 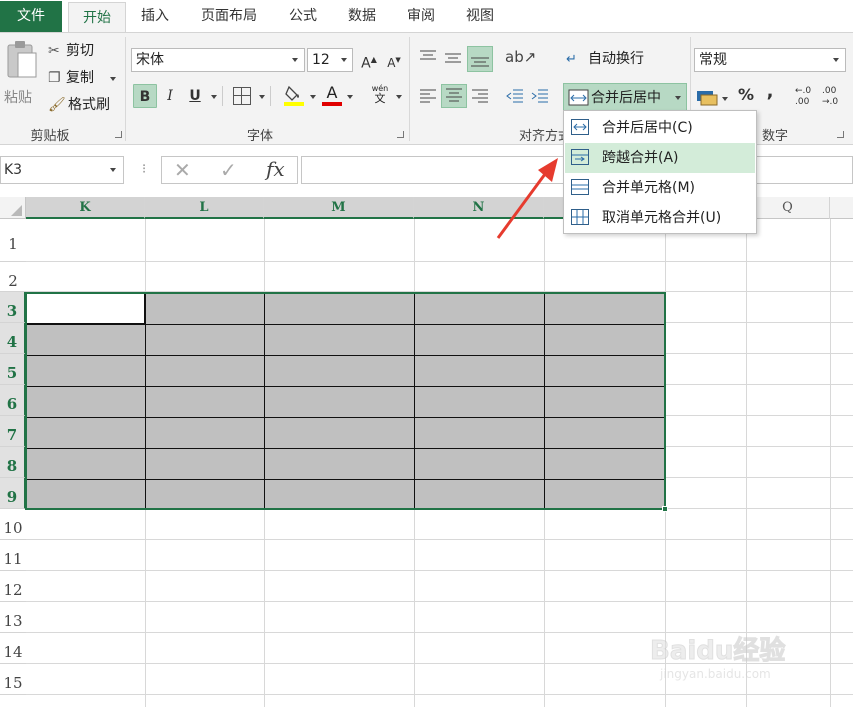 I want to click on currency-icon, so click(x=707, y=97).